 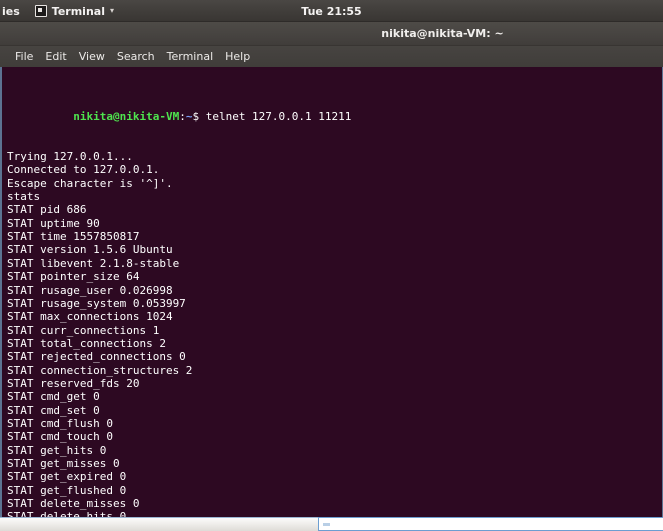 What do you see at coordinates (100, 370) in the screenshot?
I see `terminal-output-line: STAT connection_structures 2` at bounding box center [100, 370].